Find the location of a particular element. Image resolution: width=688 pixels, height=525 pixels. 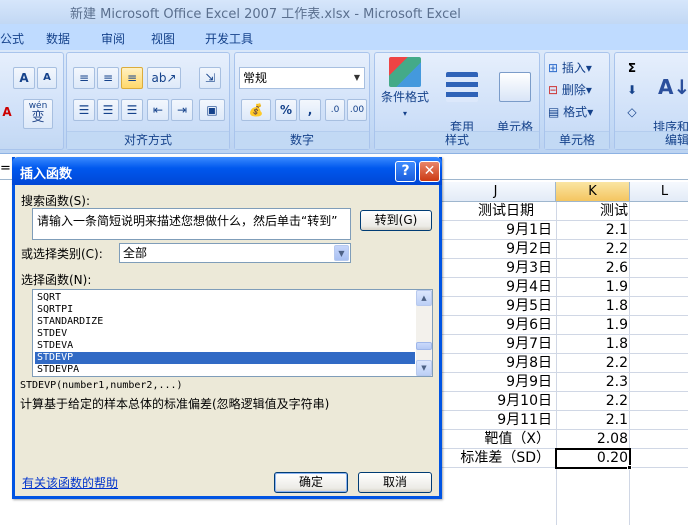

tab-developer: 开发工具 is located at coordinates (229, 38).